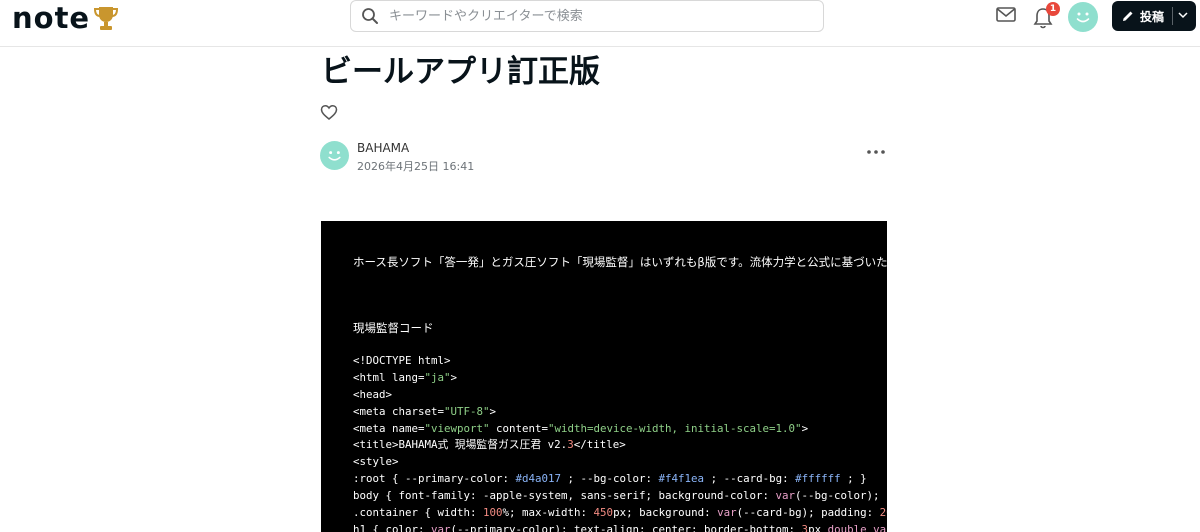  Describe the element at coordinates (876, 152) in the screenshot. I see `more-options-icon` at that location.